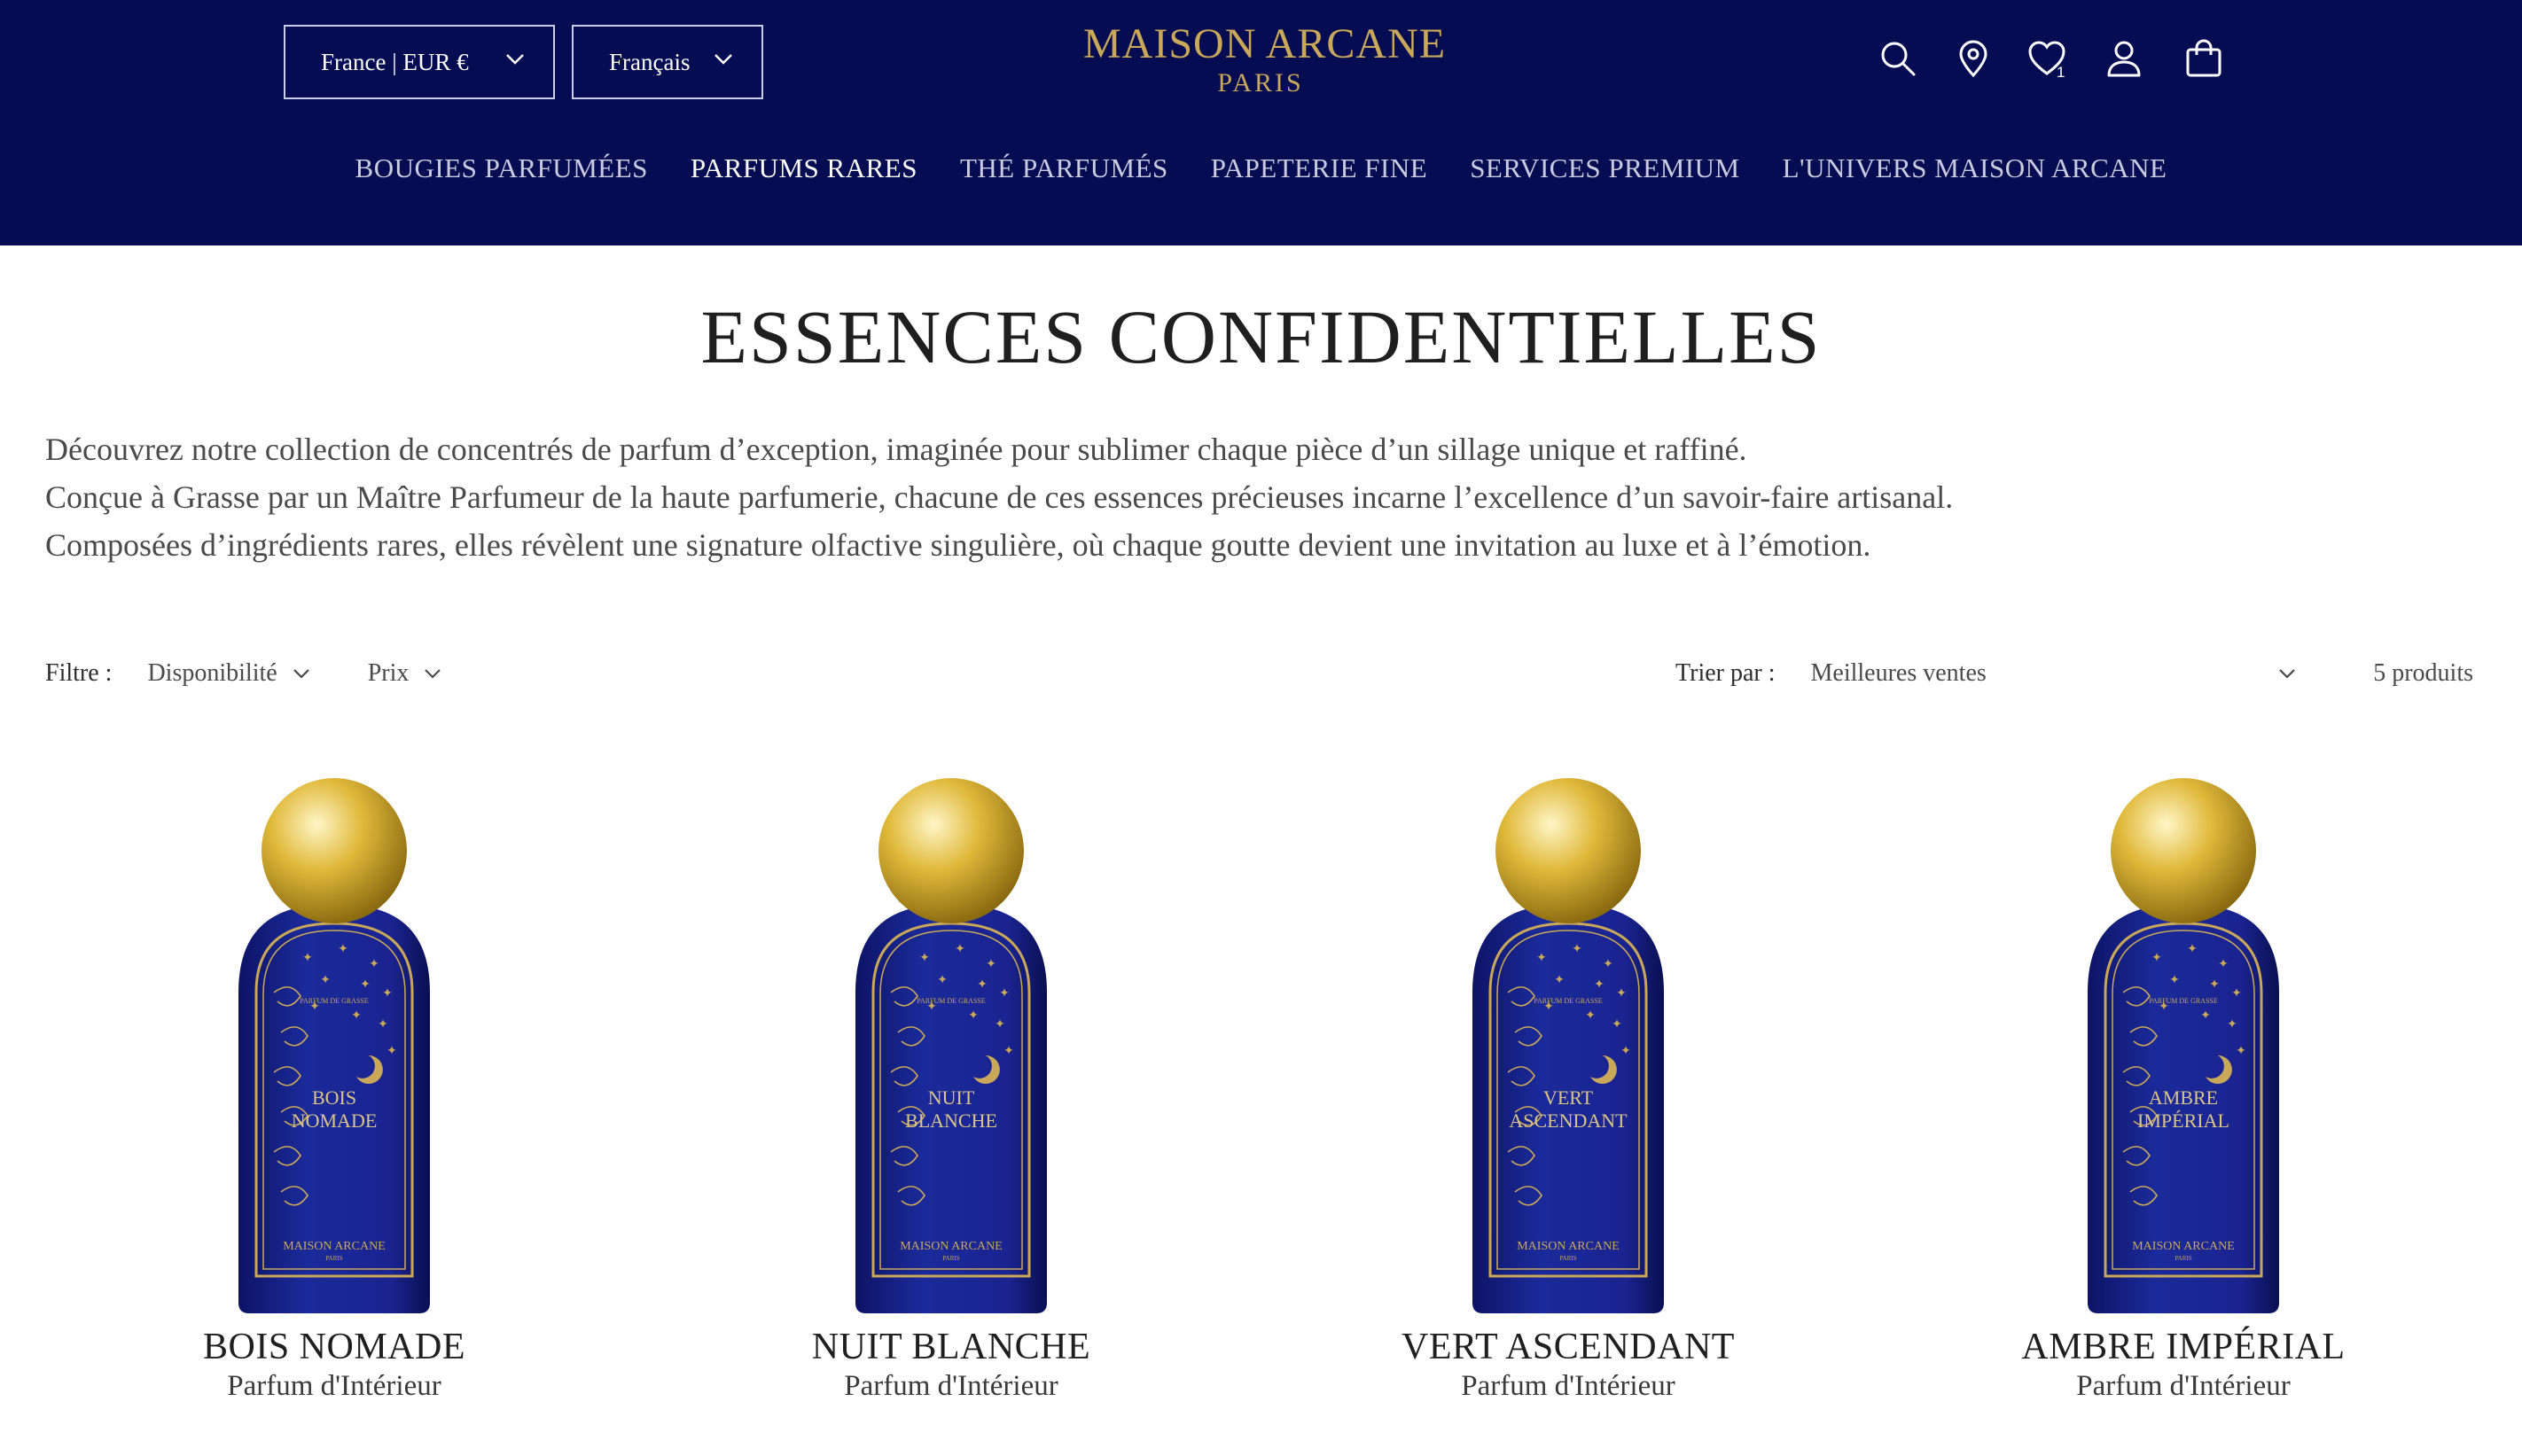 The height and width of the screenshot is (1456, 2522). Describe the element at coordinates (501, 168) in the screenshot. I see `nav-item-bougies-parfumees: BOUGIES PARFUMÉES` at that location.